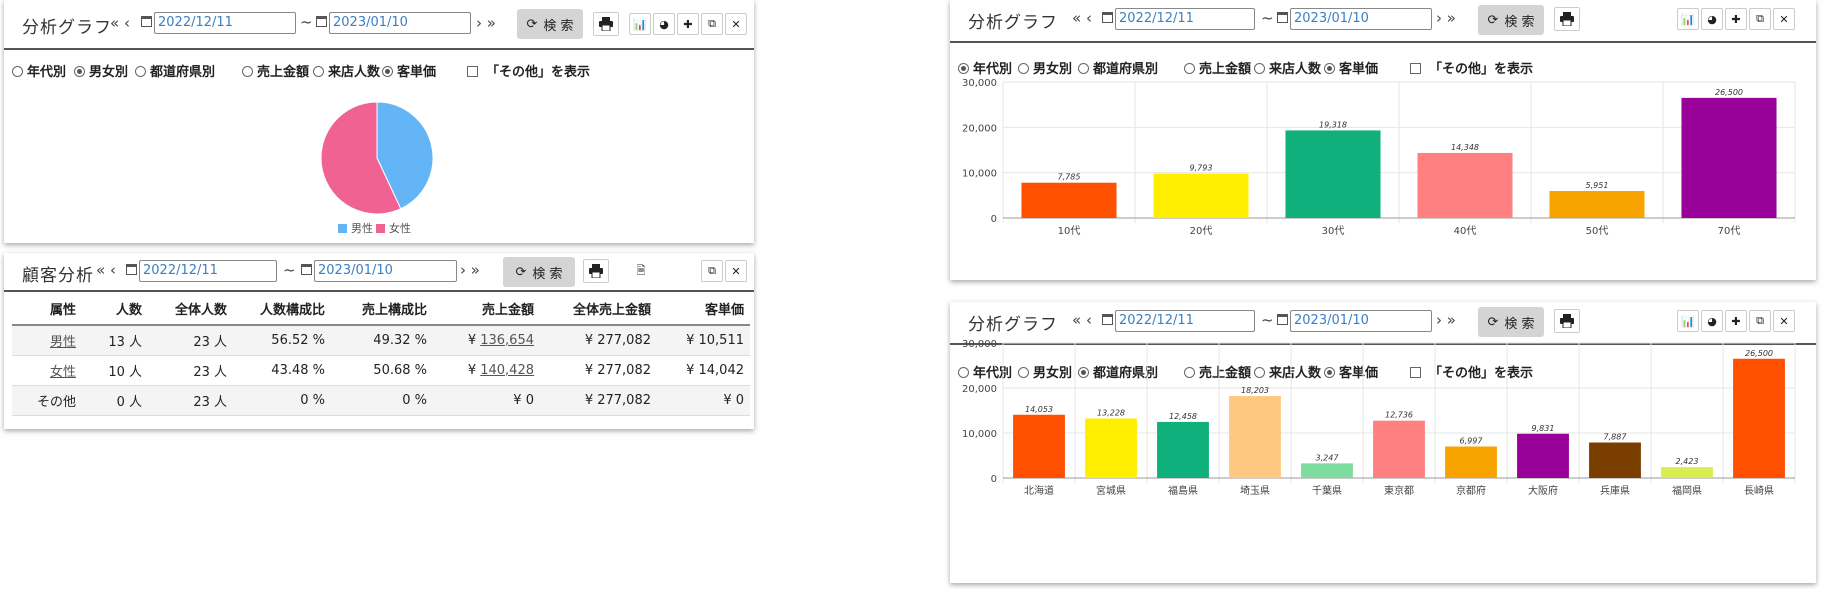 The image size is (1824, 589). Describe the element at coordinates (507, 370) in the screenshot. I see `sales-amount-link: 140,428` at that location.